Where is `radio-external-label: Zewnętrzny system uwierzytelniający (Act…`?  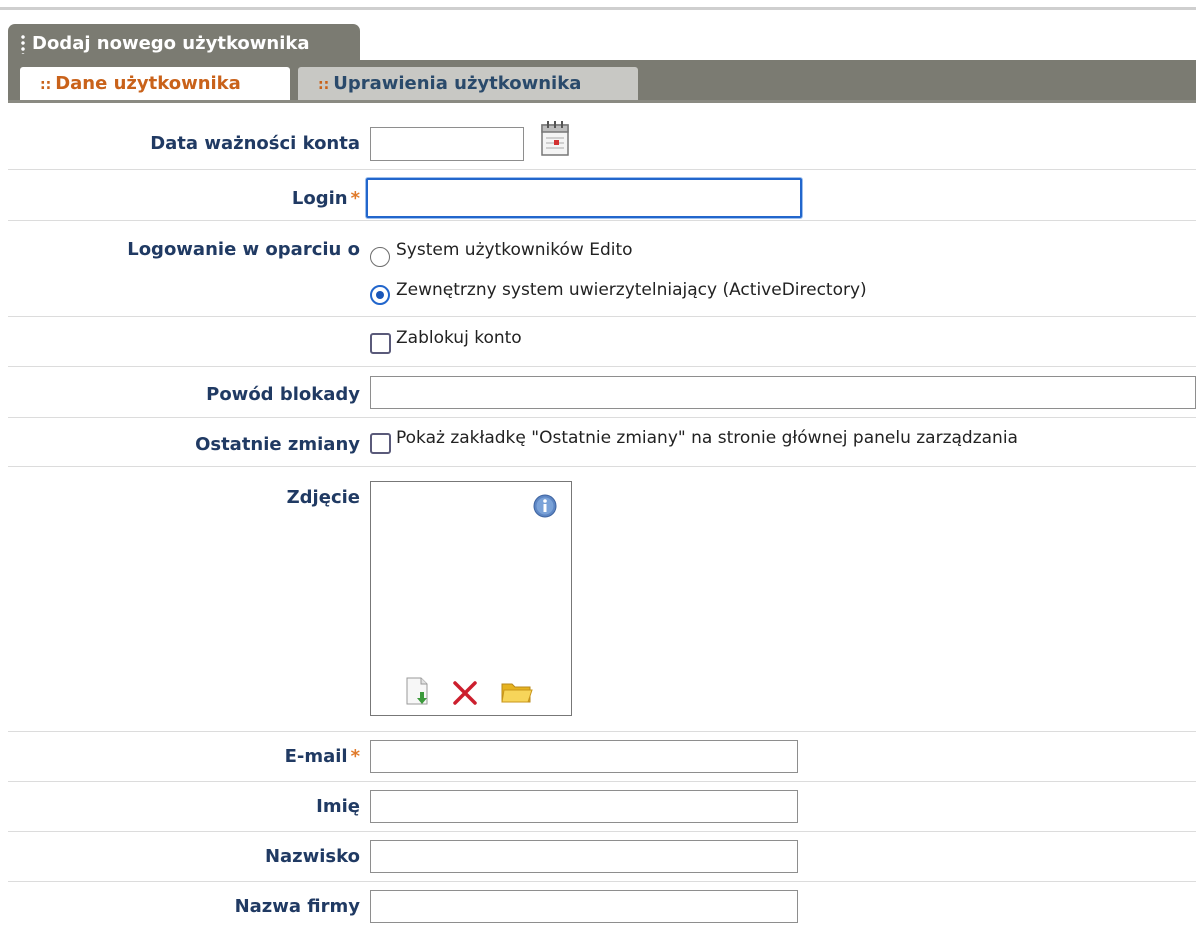 radio-external-label: Zewnętrzny system uwierzytelniający (Act… is located at coordinates (631, 290).